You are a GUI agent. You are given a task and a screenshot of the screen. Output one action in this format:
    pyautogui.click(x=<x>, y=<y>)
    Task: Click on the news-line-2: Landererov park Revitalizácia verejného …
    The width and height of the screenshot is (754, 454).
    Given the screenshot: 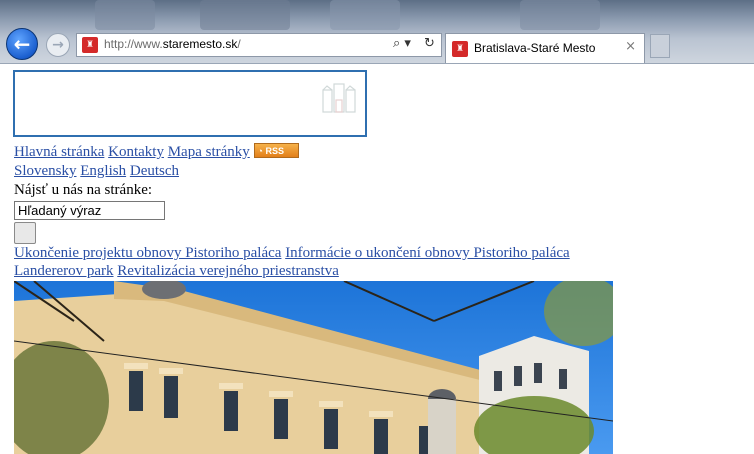 What is the action you would take?
    pyautogui.click(x=176, y=271)
    